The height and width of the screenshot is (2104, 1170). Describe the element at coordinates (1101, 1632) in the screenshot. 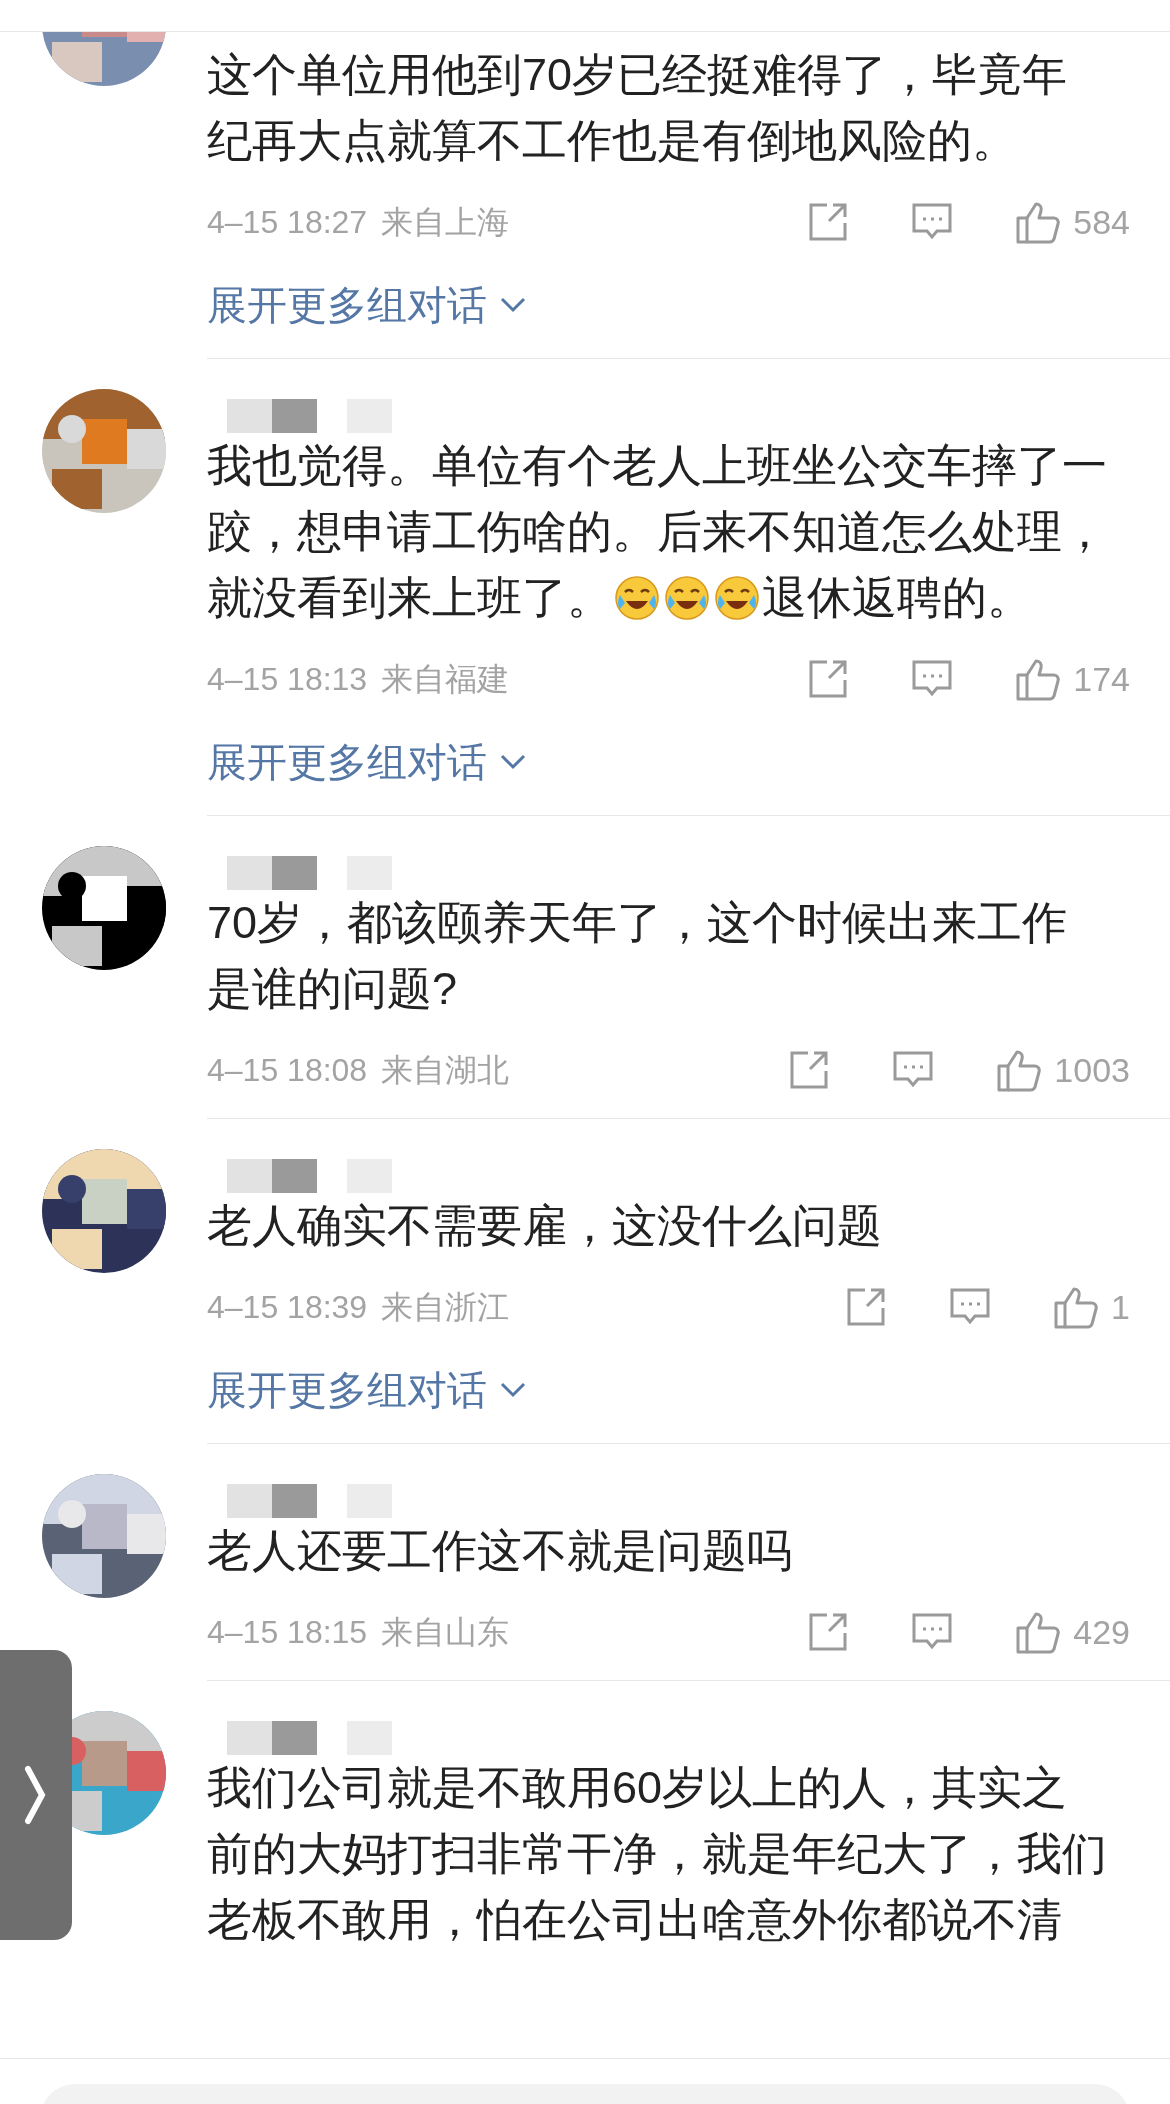

I see `like-count: 429` at that location.